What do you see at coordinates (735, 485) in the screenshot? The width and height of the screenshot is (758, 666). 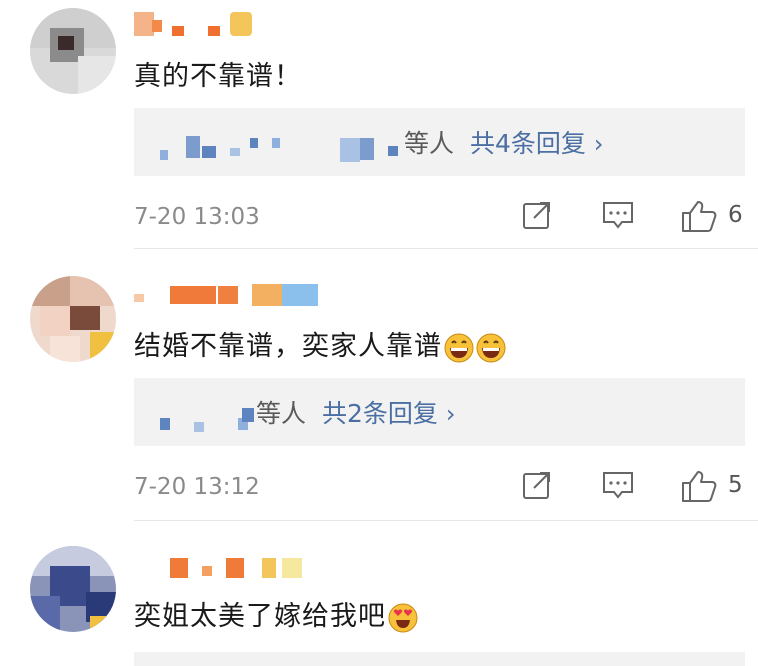 I see `like-count: 5` at bounding box center [735, 485].